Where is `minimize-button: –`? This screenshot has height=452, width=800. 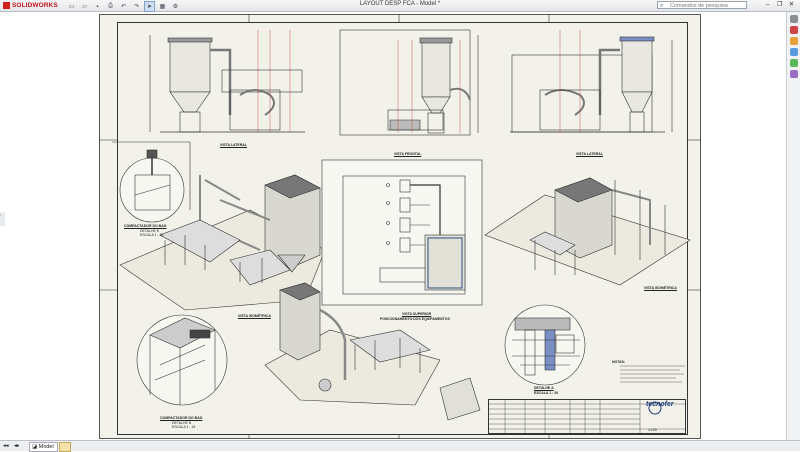 minimize-button: – is located at coordinates (767, 5).